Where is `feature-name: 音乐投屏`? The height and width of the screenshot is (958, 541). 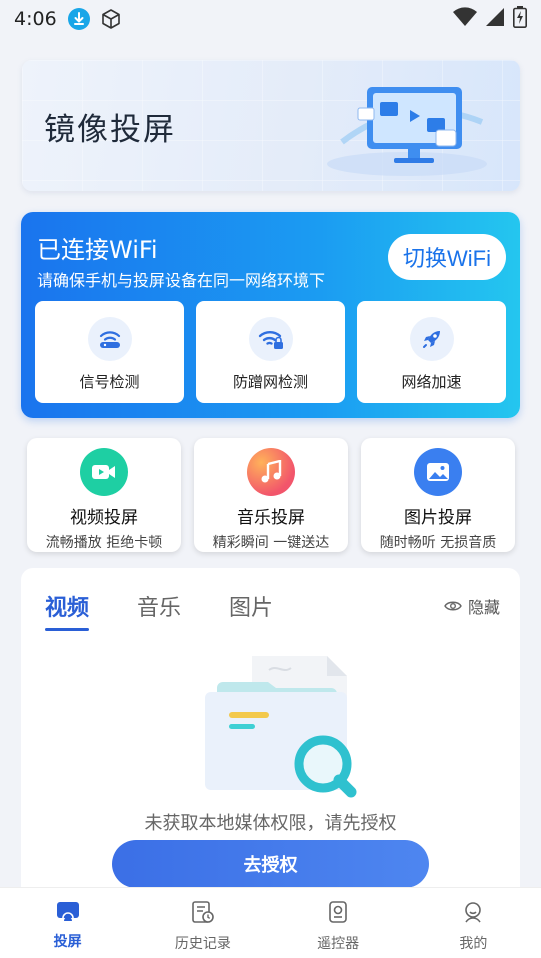 feature-name: 音乐投屏 is located at coordinates (271, 518).